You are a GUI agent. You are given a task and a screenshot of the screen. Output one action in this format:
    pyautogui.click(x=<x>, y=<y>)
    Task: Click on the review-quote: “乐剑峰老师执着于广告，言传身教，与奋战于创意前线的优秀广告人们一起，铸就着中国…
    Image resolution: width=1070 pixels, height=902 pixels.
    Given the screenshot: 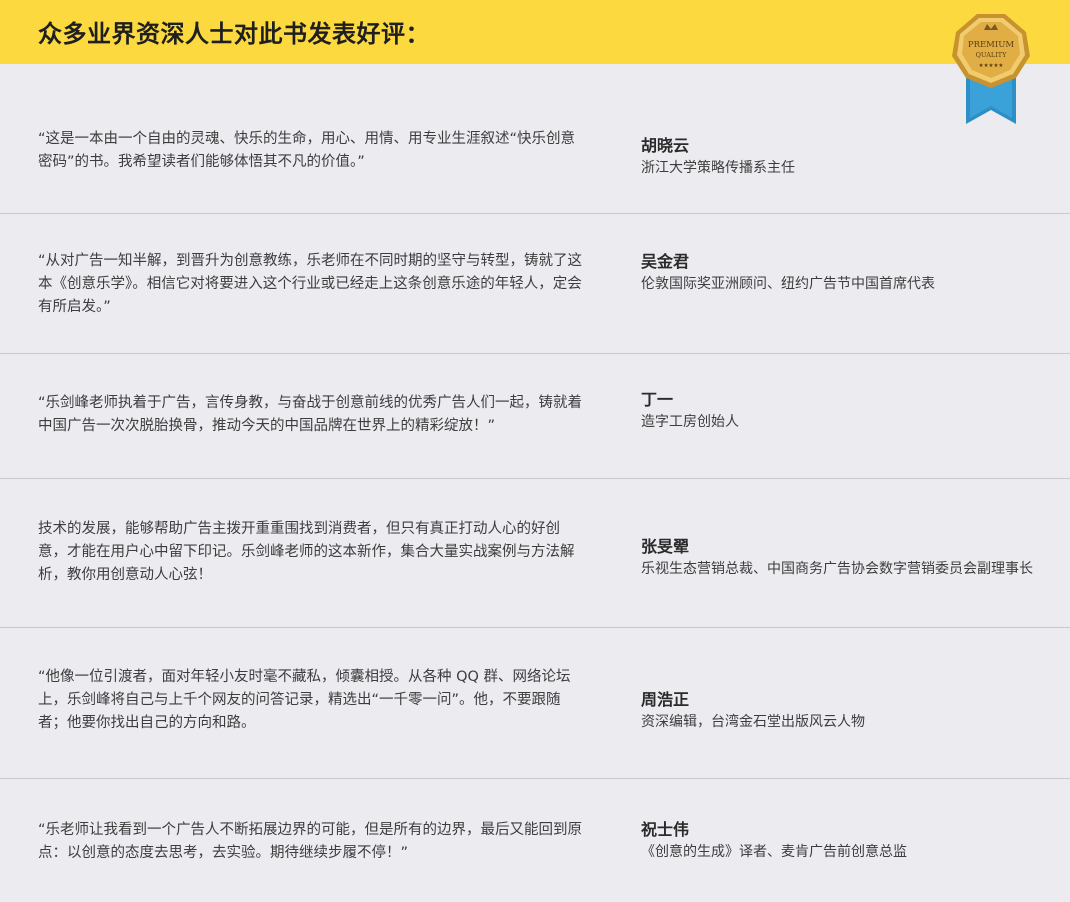 What is the action you would take?
    pyautogui.click(x=310, y=414)
    